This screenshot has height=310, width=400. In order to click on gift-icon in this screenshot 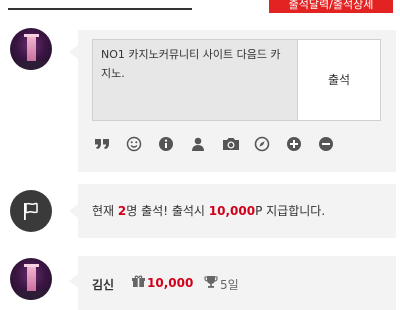, I will do `click(138, 281)`.